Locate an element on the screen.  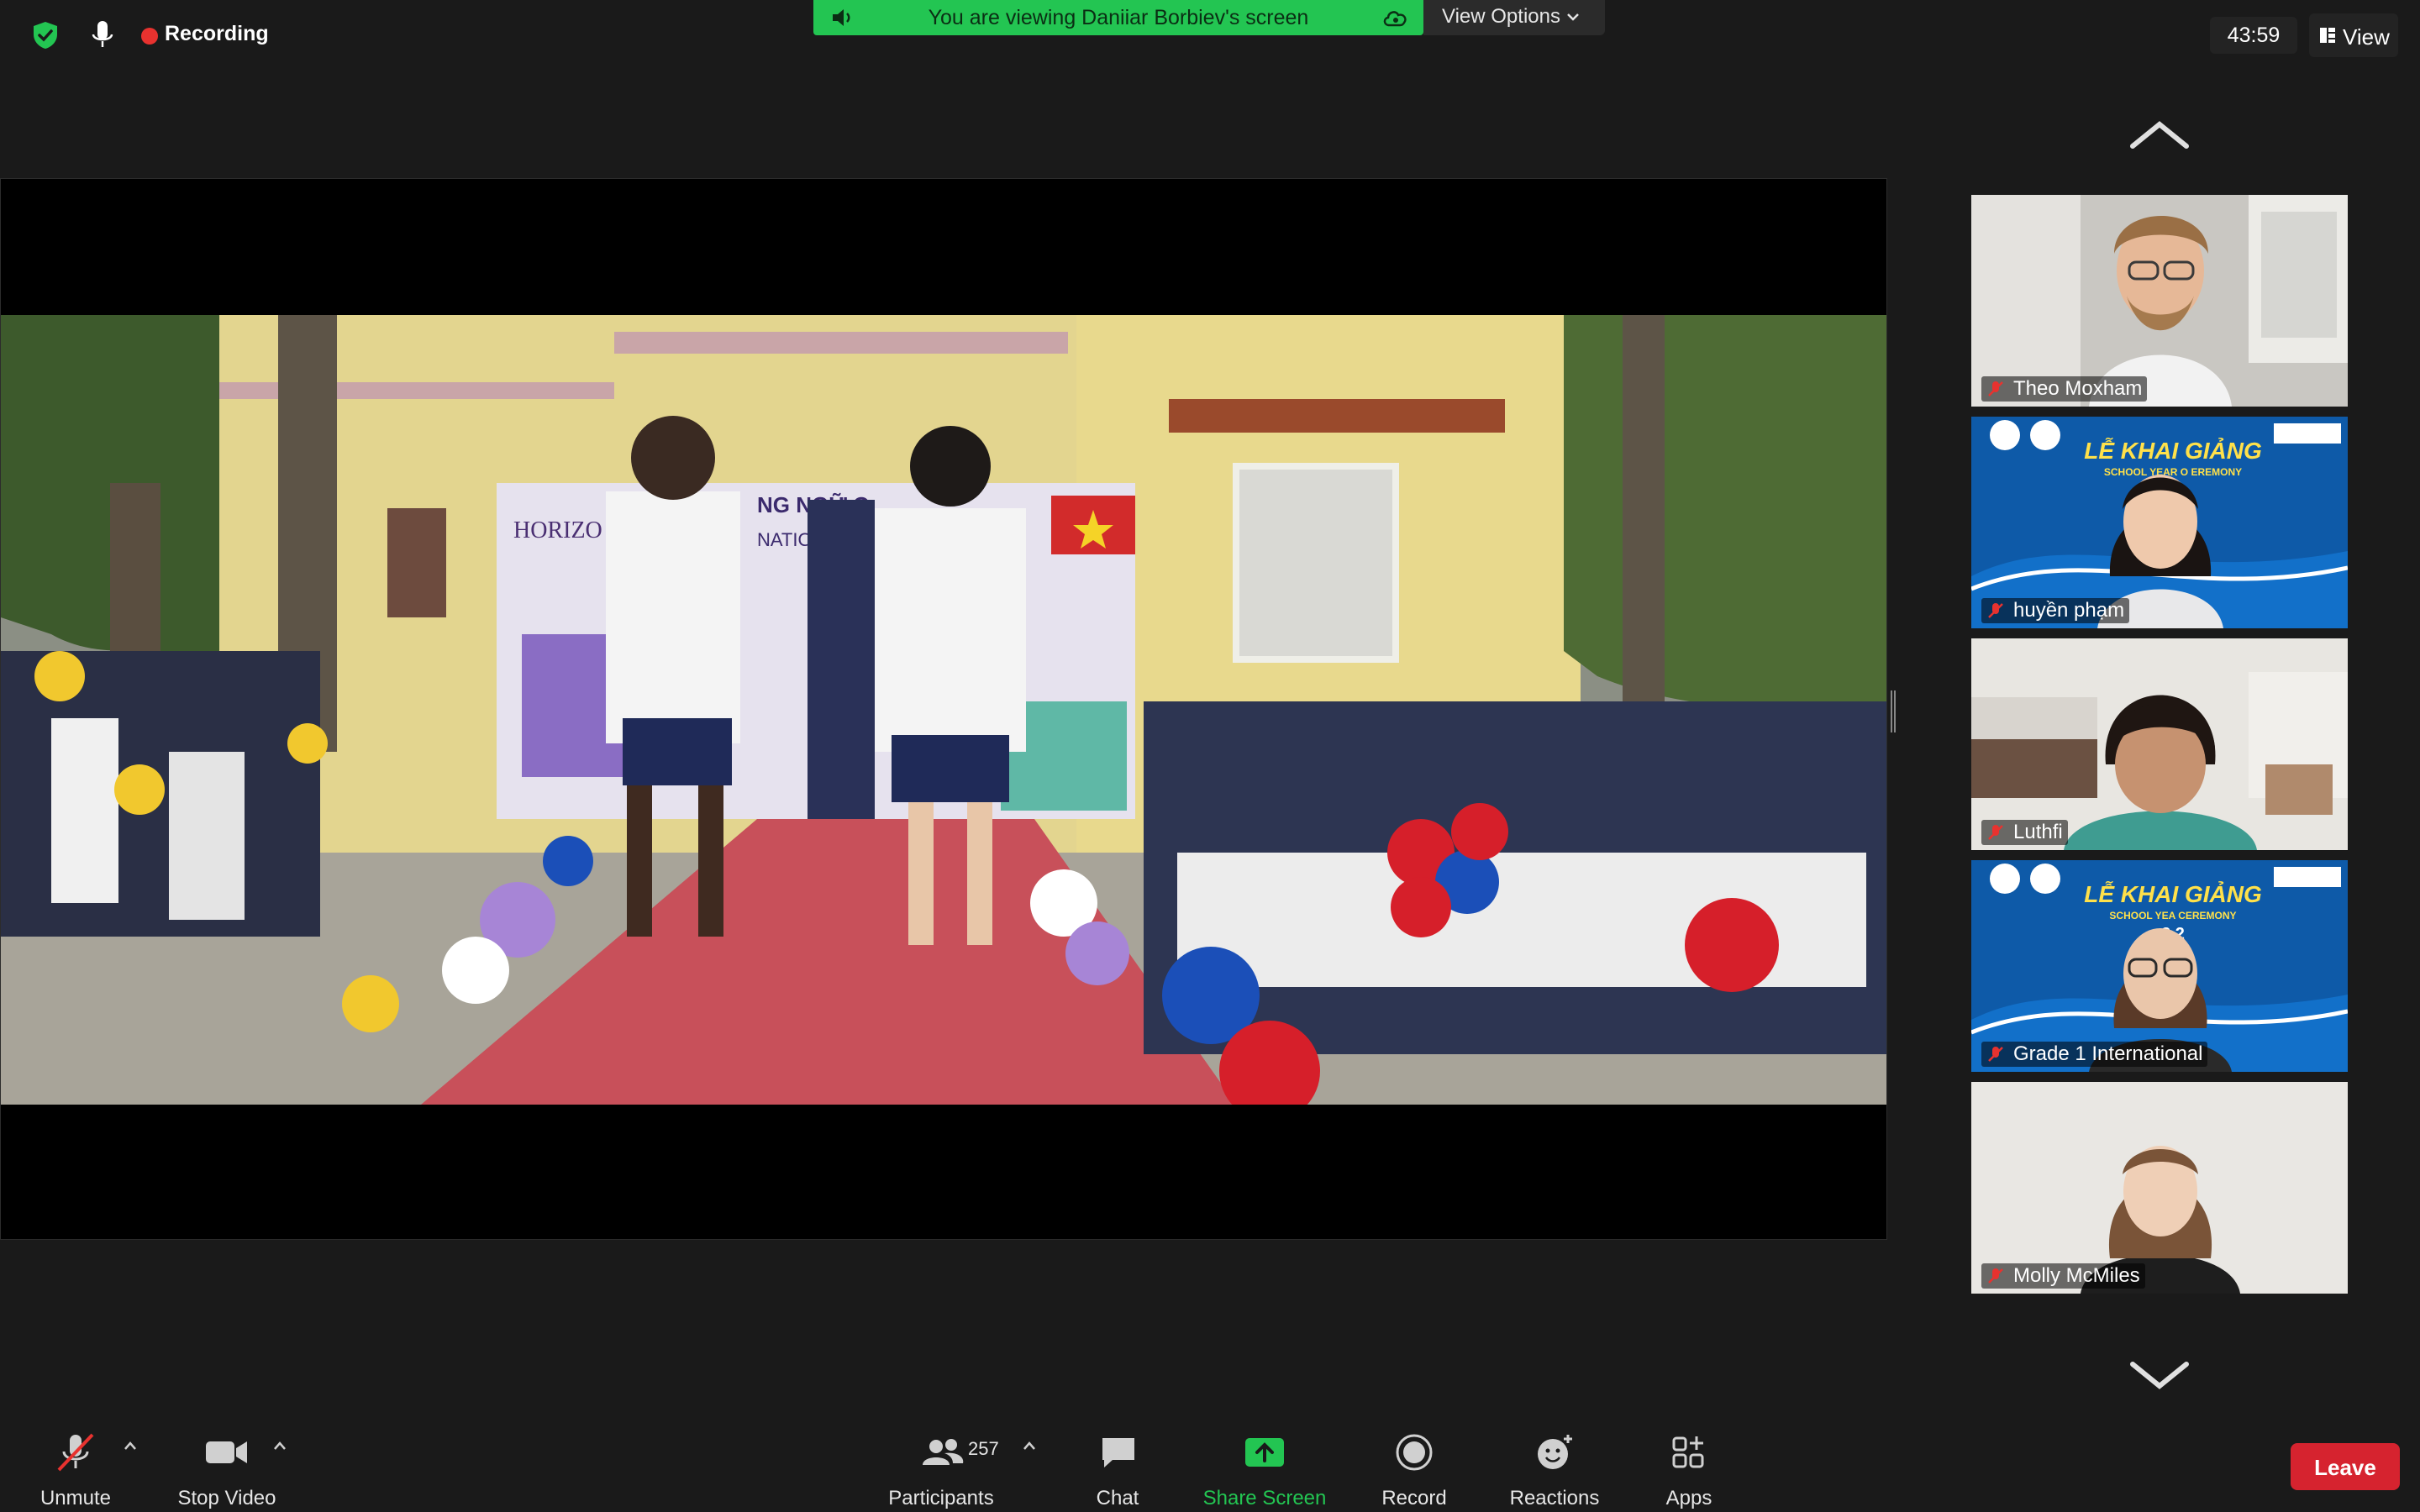
participants-button: 257 Participants is located at coordinates (941, 1466).